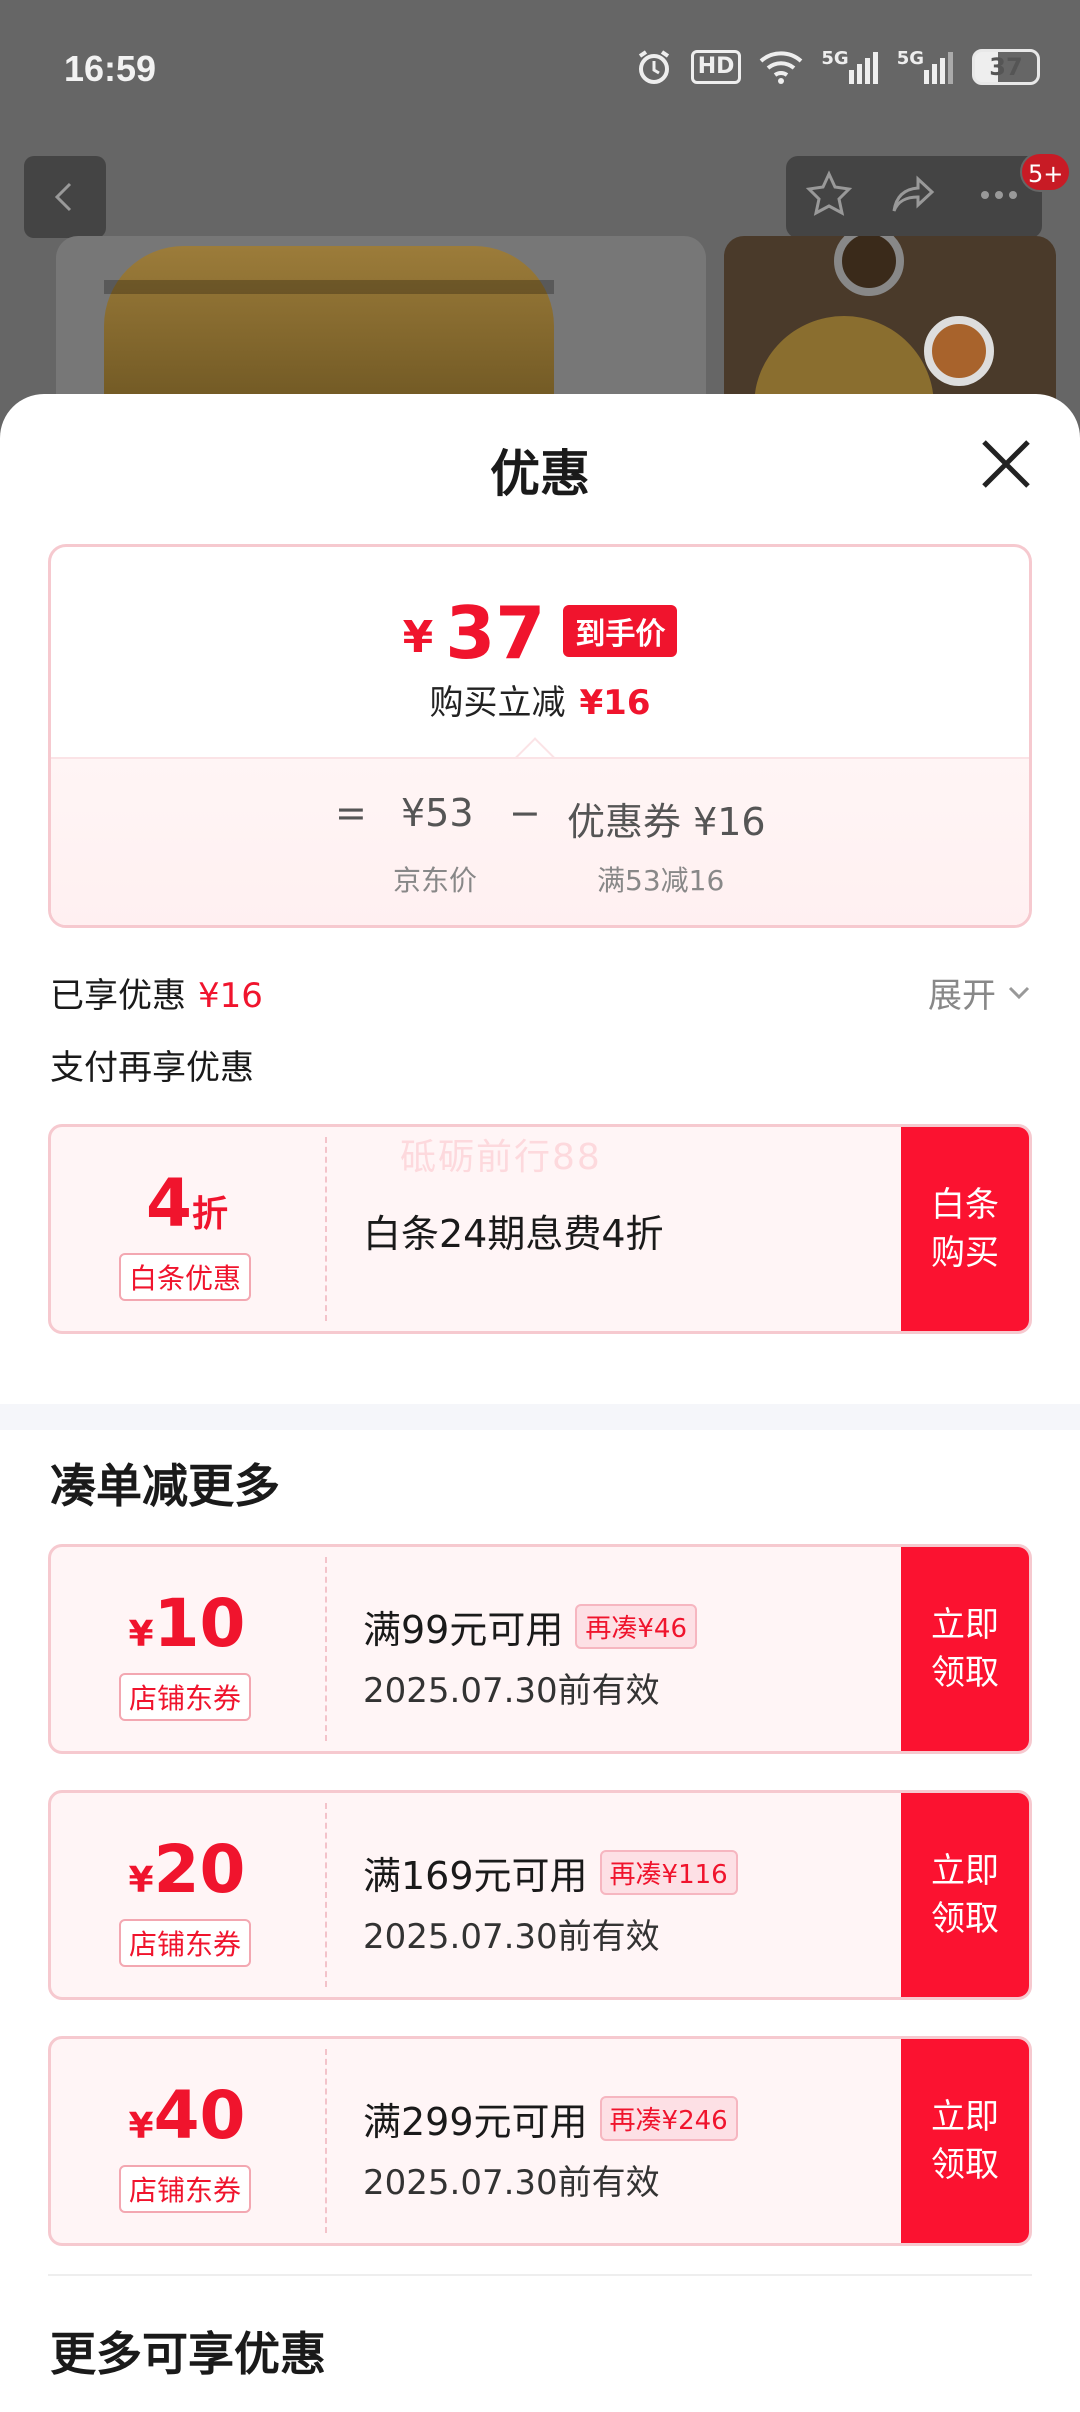 The image size is (1080, 2412). What do you see at coordinates (118, 996) in the screenshot?
I see `enjoyed-label: 已享优惠` at bounding box center [118, 996].